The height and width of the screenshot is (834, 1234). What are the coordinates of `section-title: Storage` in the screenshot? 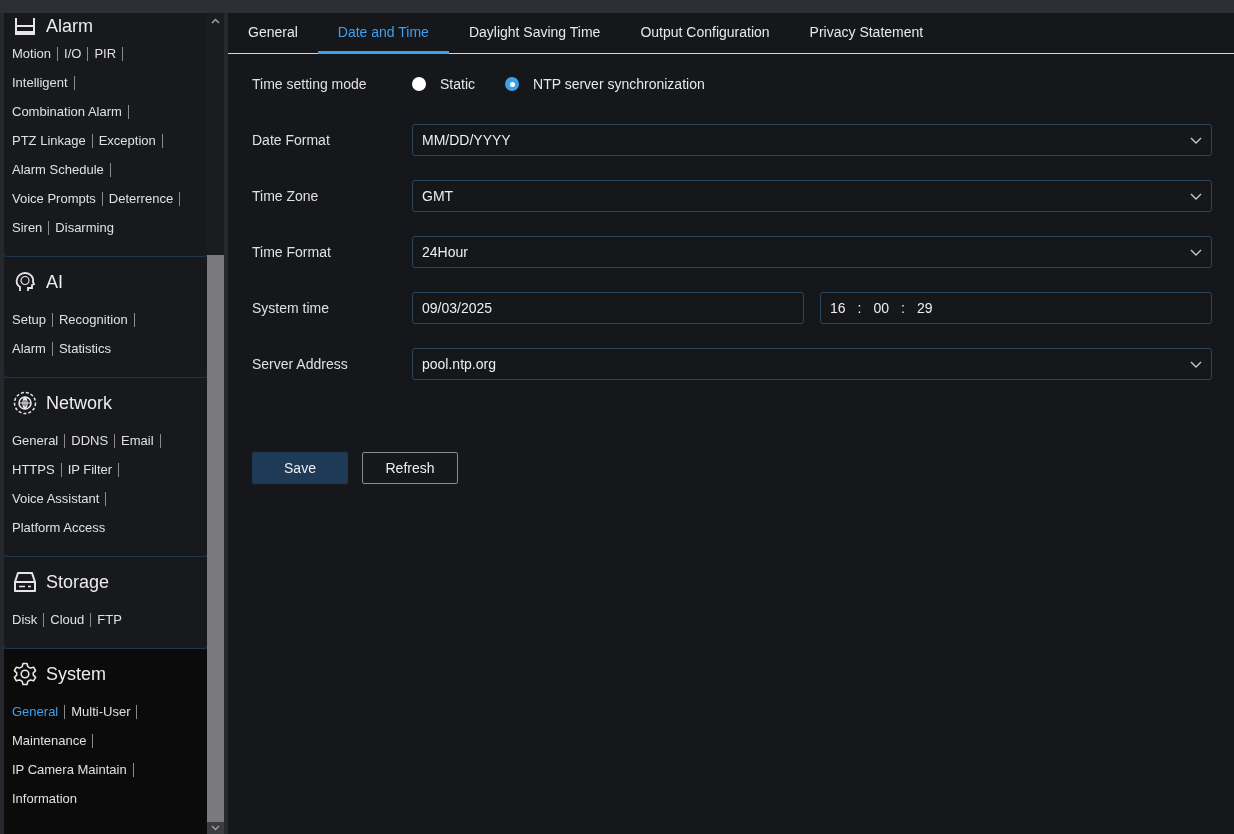 It's located at (78, 582).